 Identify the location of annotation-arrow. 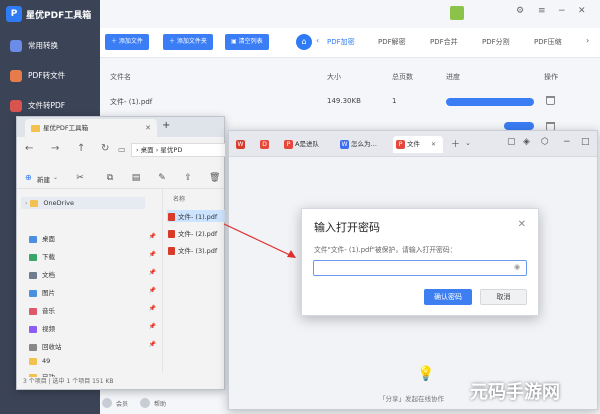
(259, 240).